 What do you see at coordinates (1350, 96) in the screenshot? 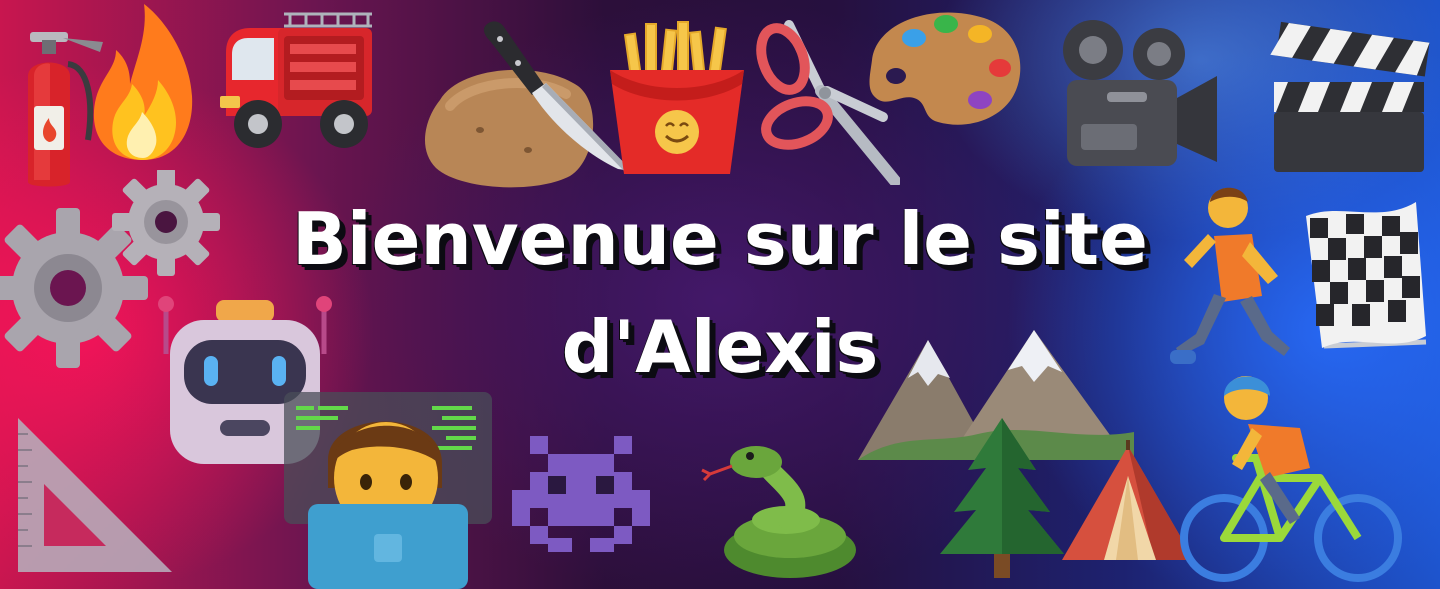
I see `clapper-board-icon` at bounding box center [1350, 96].